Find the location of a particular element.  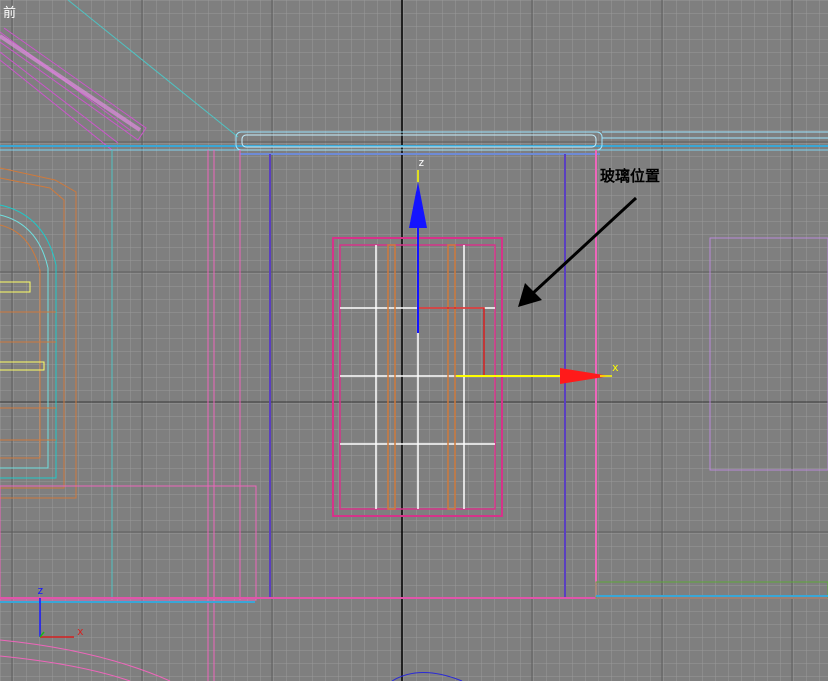

glass-position-annotation: 玻璃位置 is located at coordinates (630, 176).